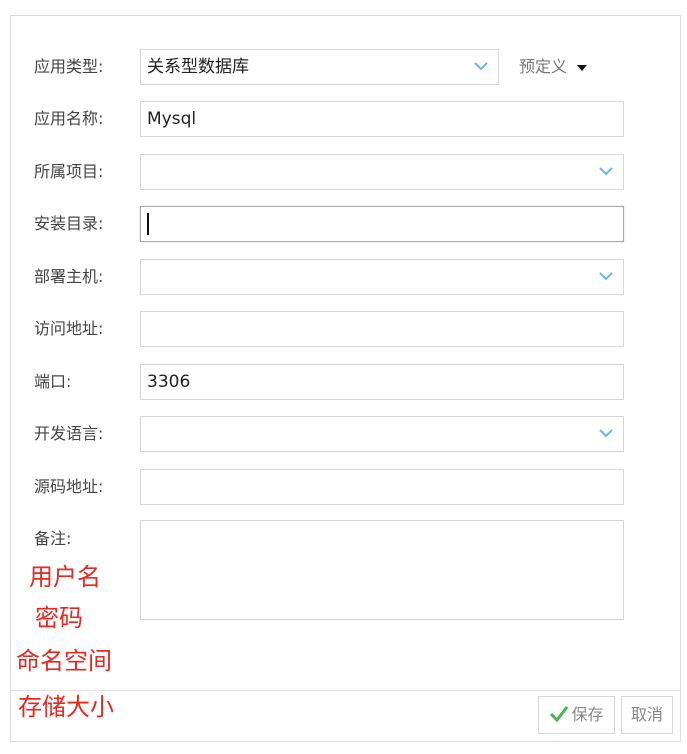 The height and width of the screenshot is (754, 687). Describe the element at coordinates (382, 570) in the screenshot. I see `remark-textarea` at that location.